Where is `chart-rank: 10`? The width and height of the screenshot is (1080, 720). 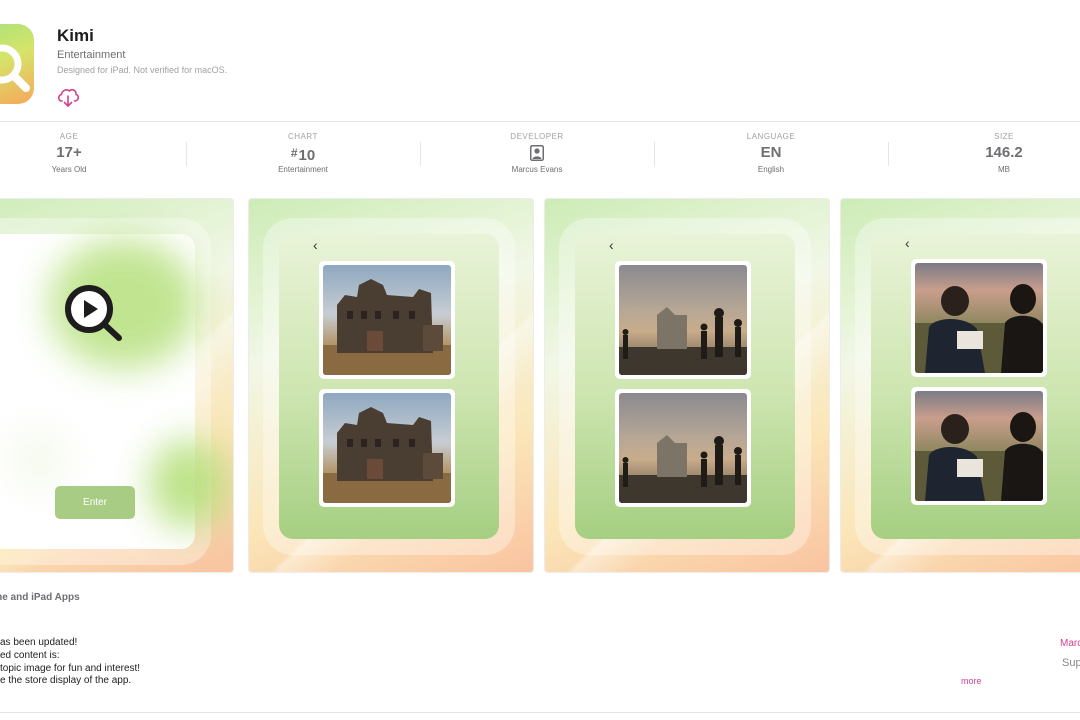 chart-rank: 10 is located at coordinates (307, 155).